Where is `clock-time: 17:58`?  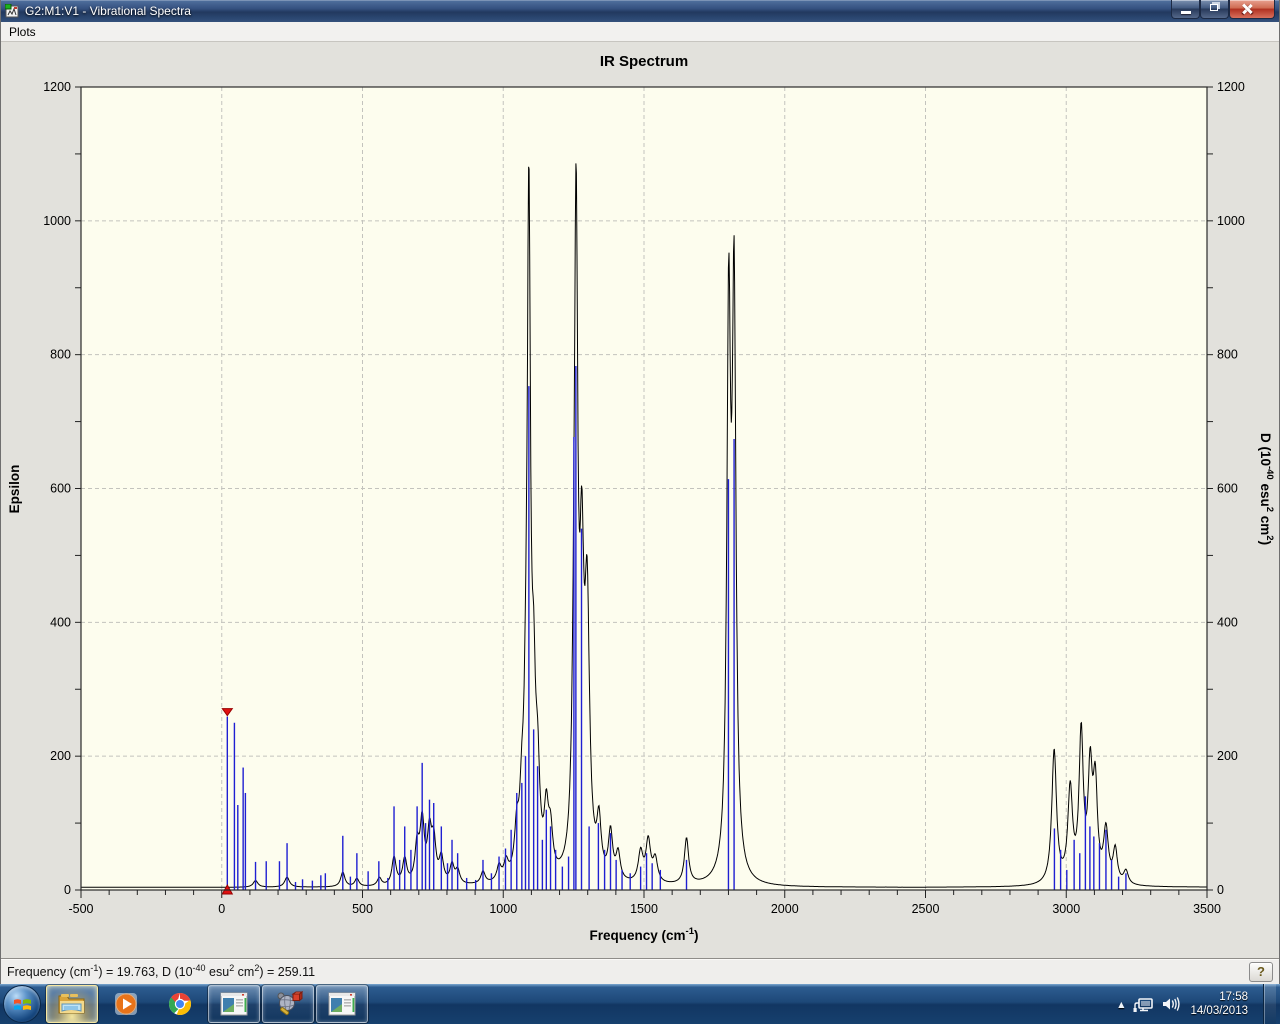
clock-time: 17:58 is located at coordinates (1233, 997).